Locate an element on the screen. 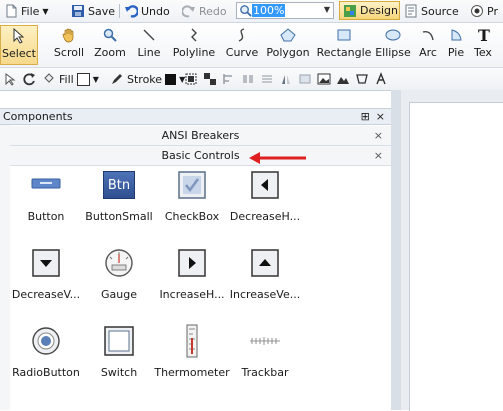 This screenshot has width=503, height=411. design-icon is located at coordinates (350, 10).